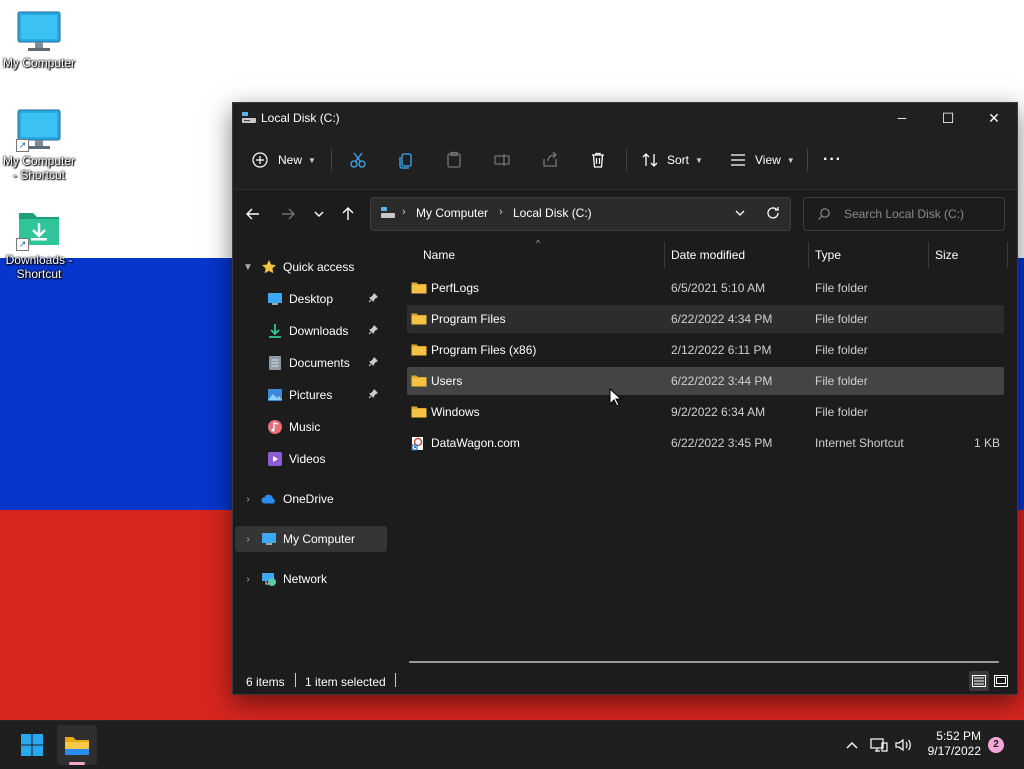 The image size is (1024, 769). I want to click on sidebar-item-my-computer: › My Computer, so click(311, 539).